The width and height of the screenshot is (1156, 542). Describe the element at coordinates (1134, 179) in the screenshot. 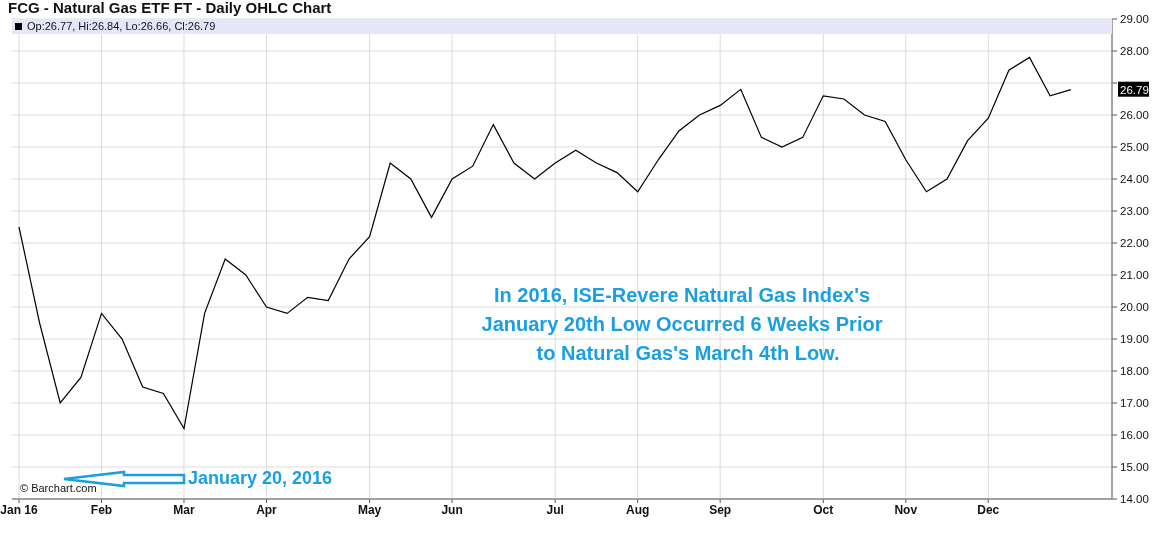

I see `axis-label: 24.00` at that location.